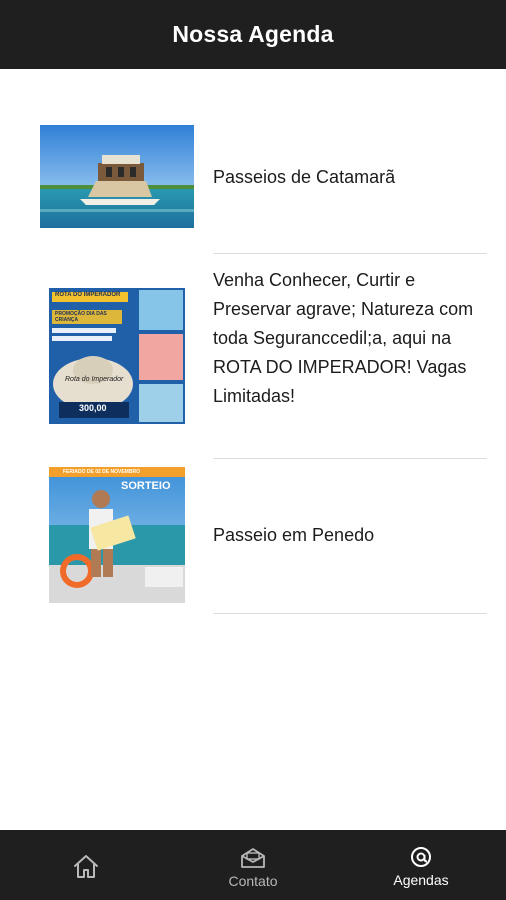  I want to click on divider, so click(350, 613).